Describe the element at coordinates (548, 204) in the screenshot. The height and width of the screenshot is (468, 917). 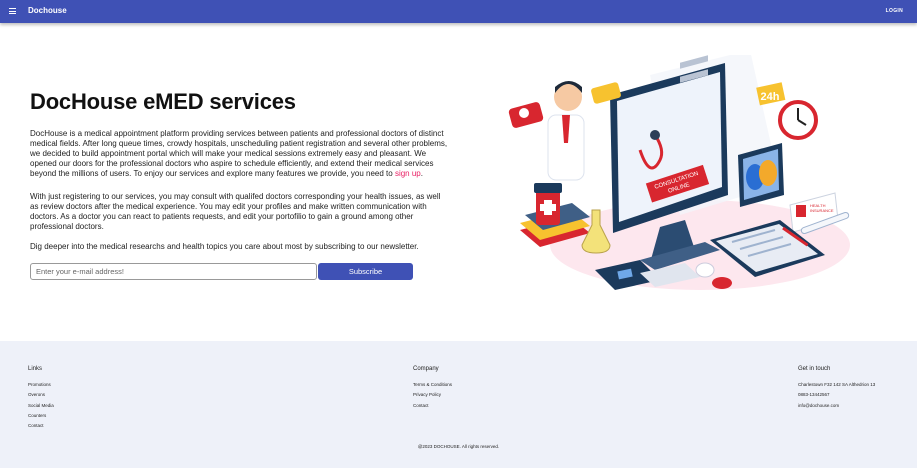
I see `pill-bottle-icon` at that location.